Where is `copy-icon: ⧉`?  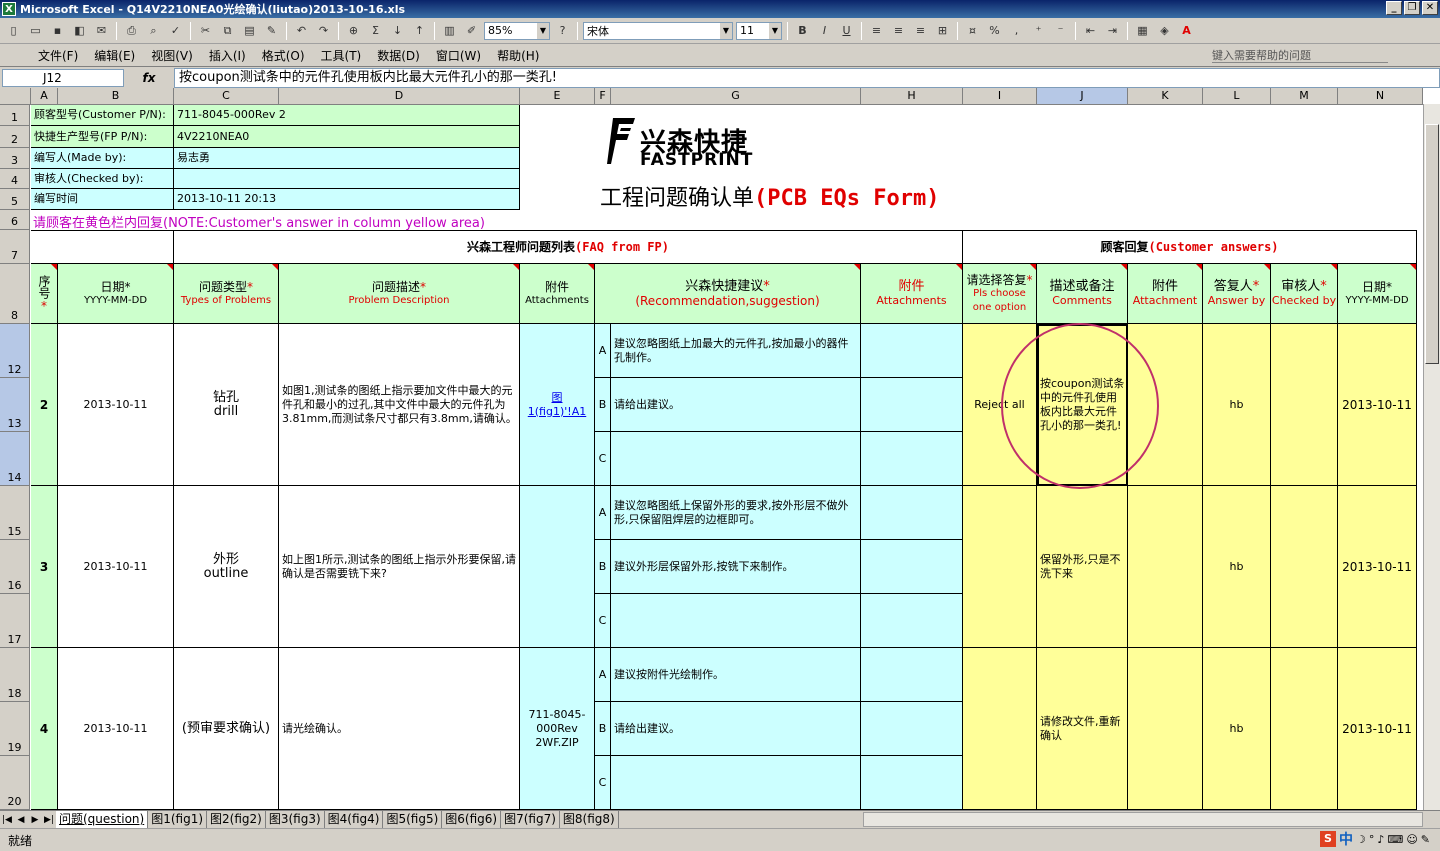
copy-icon: ⧉ is located at coordinates (227, 30).